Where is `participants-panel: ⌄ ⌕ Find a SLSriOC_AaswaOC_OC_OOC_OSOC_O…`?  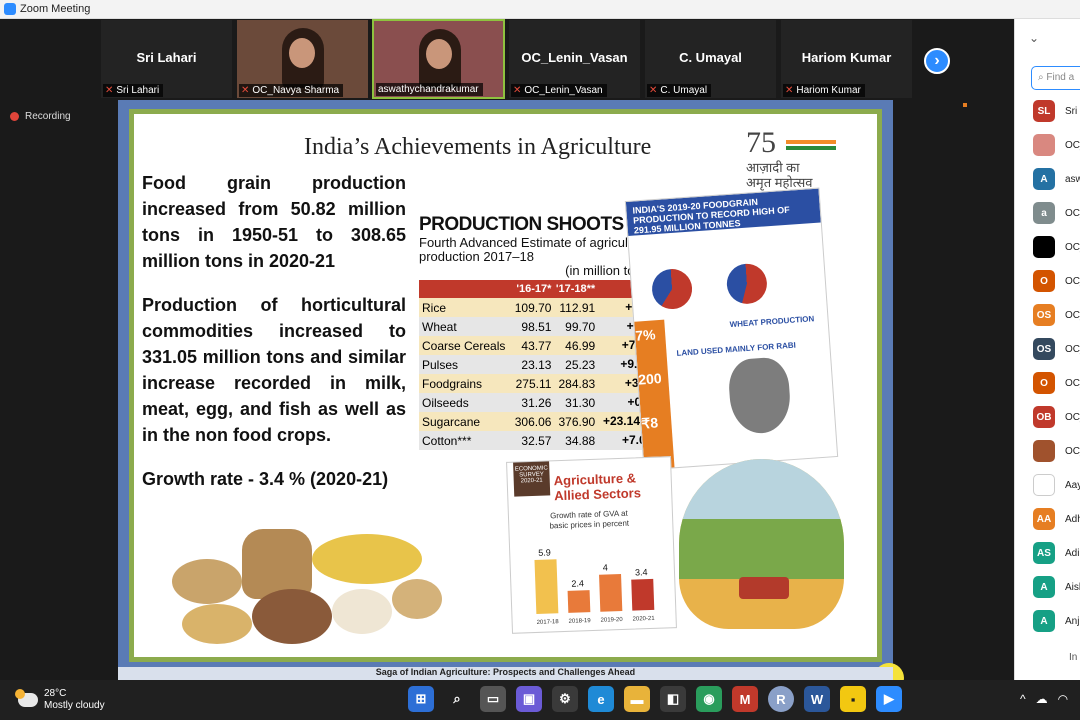 participants-panel: ⌄ ⌕ Find a SLSriOC_AaswaOC_OC_OOC_OSOC_O… is located at coordinates (1047, 349).